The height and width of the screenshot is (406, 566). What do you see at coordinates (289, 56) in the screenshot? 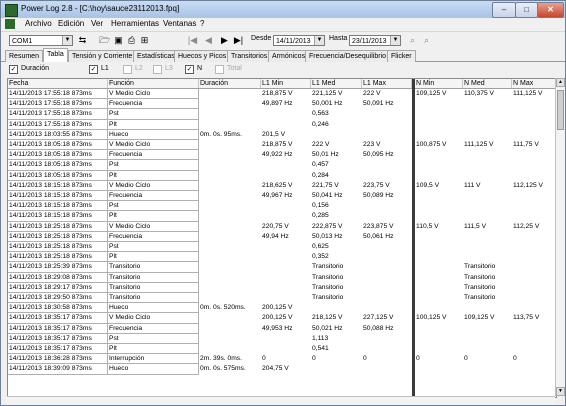
I see `tab-armonicos: Armónicos` at bounding box center [289, 56].